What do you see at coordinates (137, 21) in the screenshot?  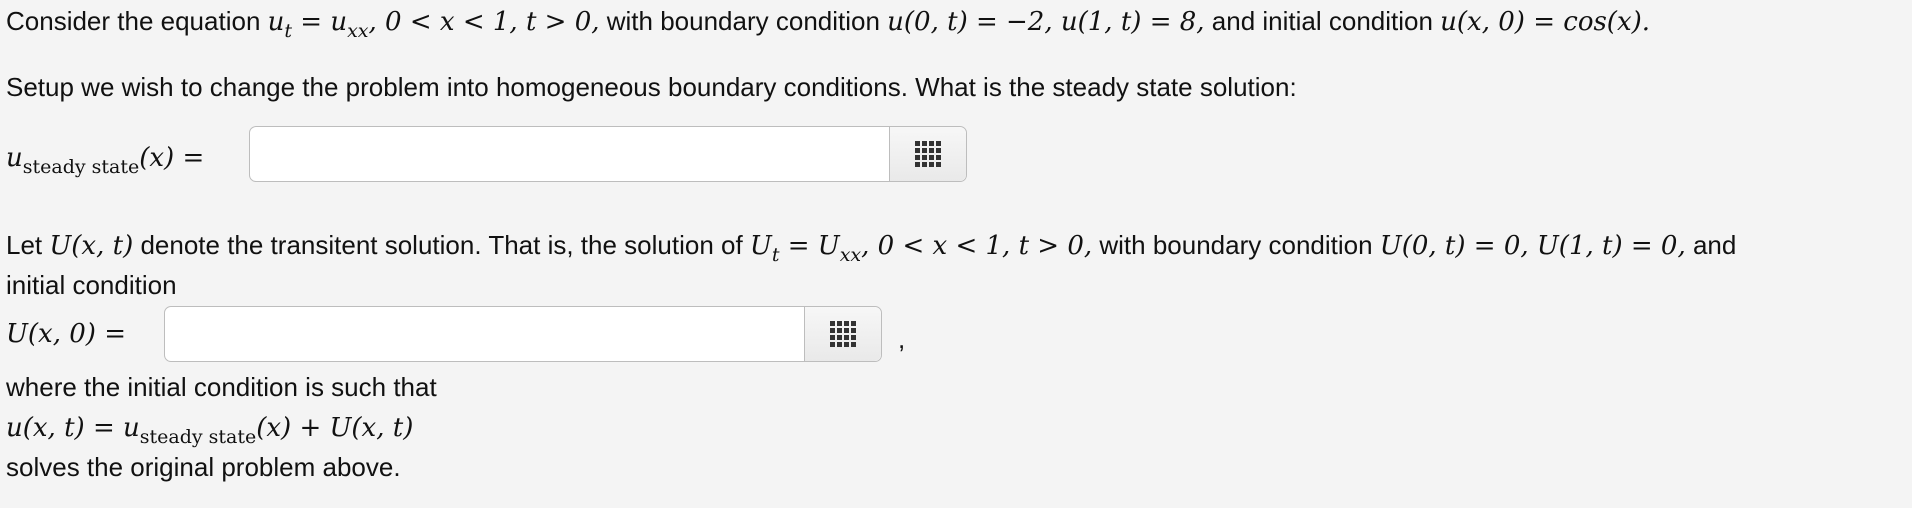 I see `intro-text: Consider the equation` at bounding box center [137, 21].